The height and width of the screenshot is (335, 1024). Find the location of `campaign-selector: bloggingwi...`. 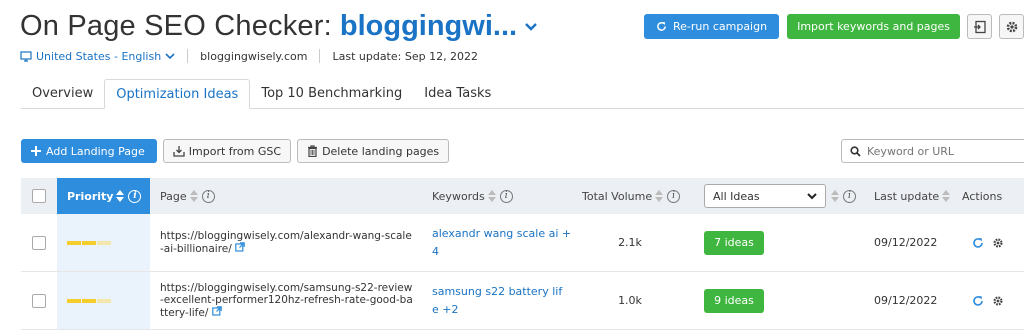

campaign-selector: bloggingwi... is located at coordinates (428, 26).